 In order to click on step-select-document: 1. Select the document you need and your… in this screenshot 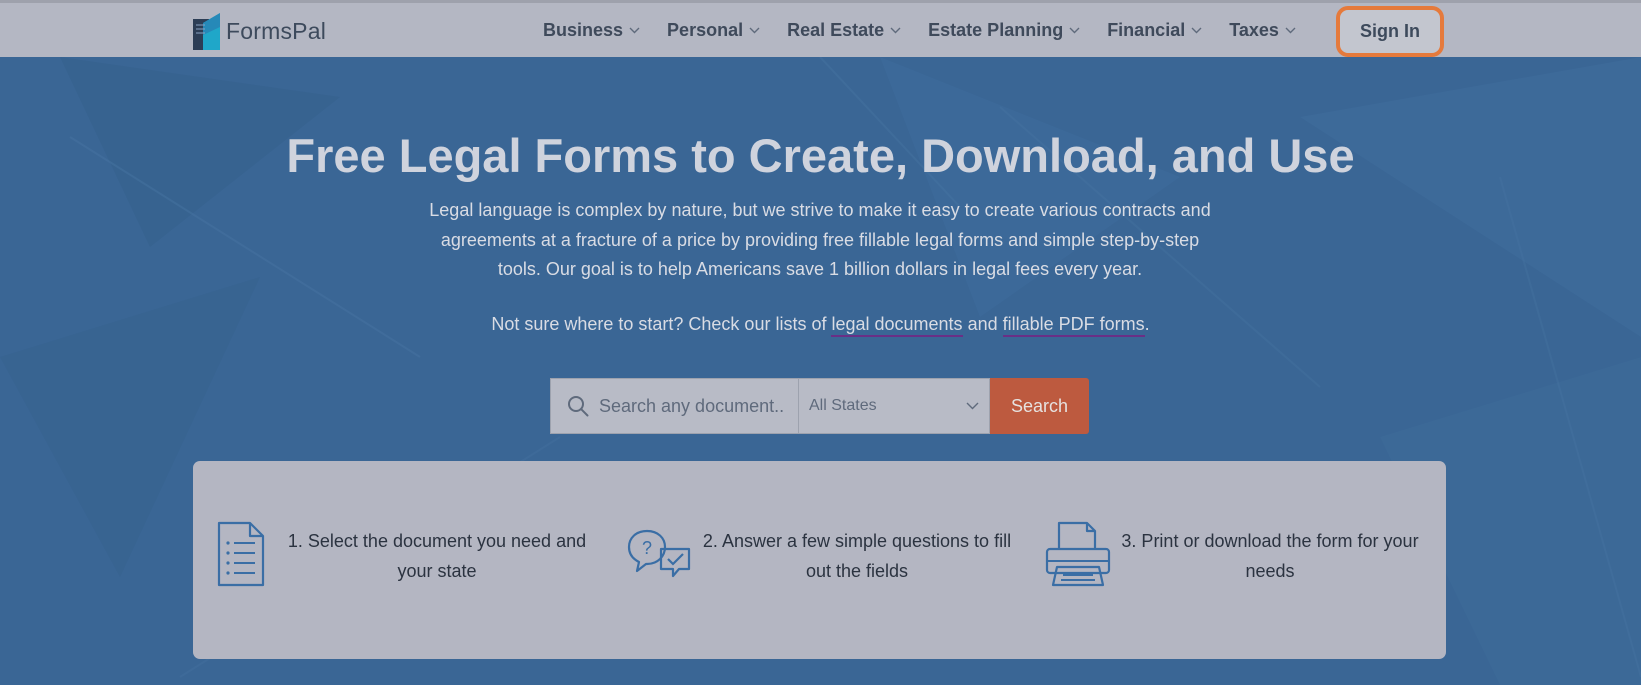, I will do `click(407, 566)`.